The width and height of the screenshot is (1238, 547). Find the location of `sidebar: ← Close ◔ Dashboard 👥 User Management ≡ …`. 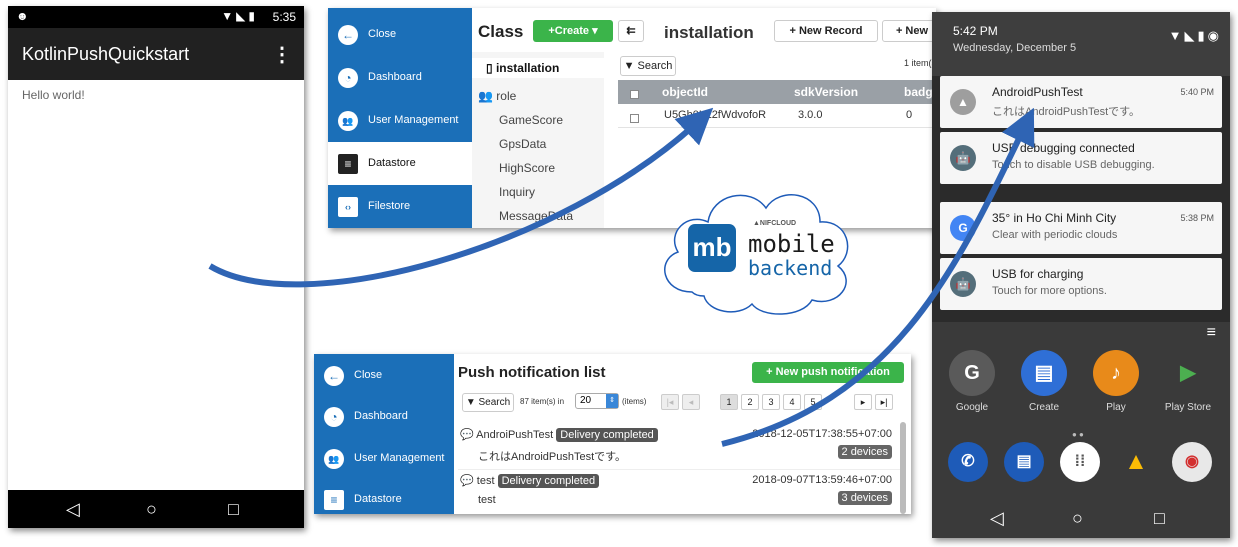

sidebar: ← Close ◔ Dashboard 👥 User Management ≡ … is located at coordinates (384, 434).